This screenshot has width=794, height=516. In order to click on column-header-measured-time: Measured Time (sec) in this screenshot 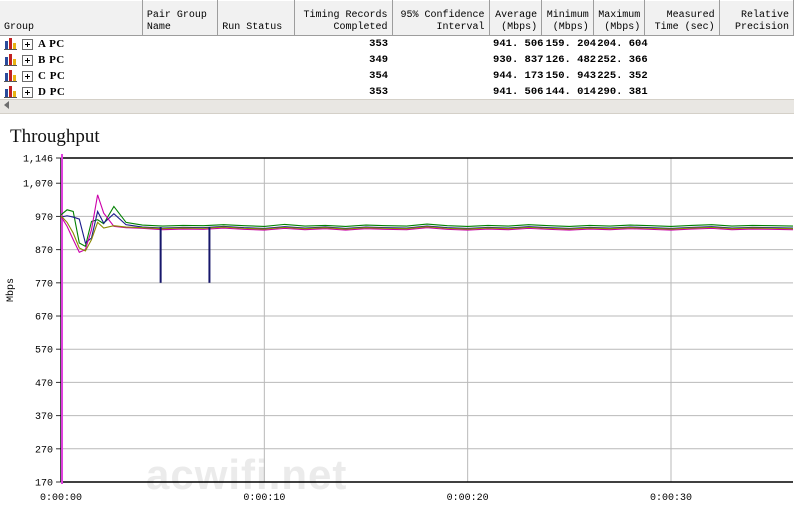, I will do `click(682, 18)`.